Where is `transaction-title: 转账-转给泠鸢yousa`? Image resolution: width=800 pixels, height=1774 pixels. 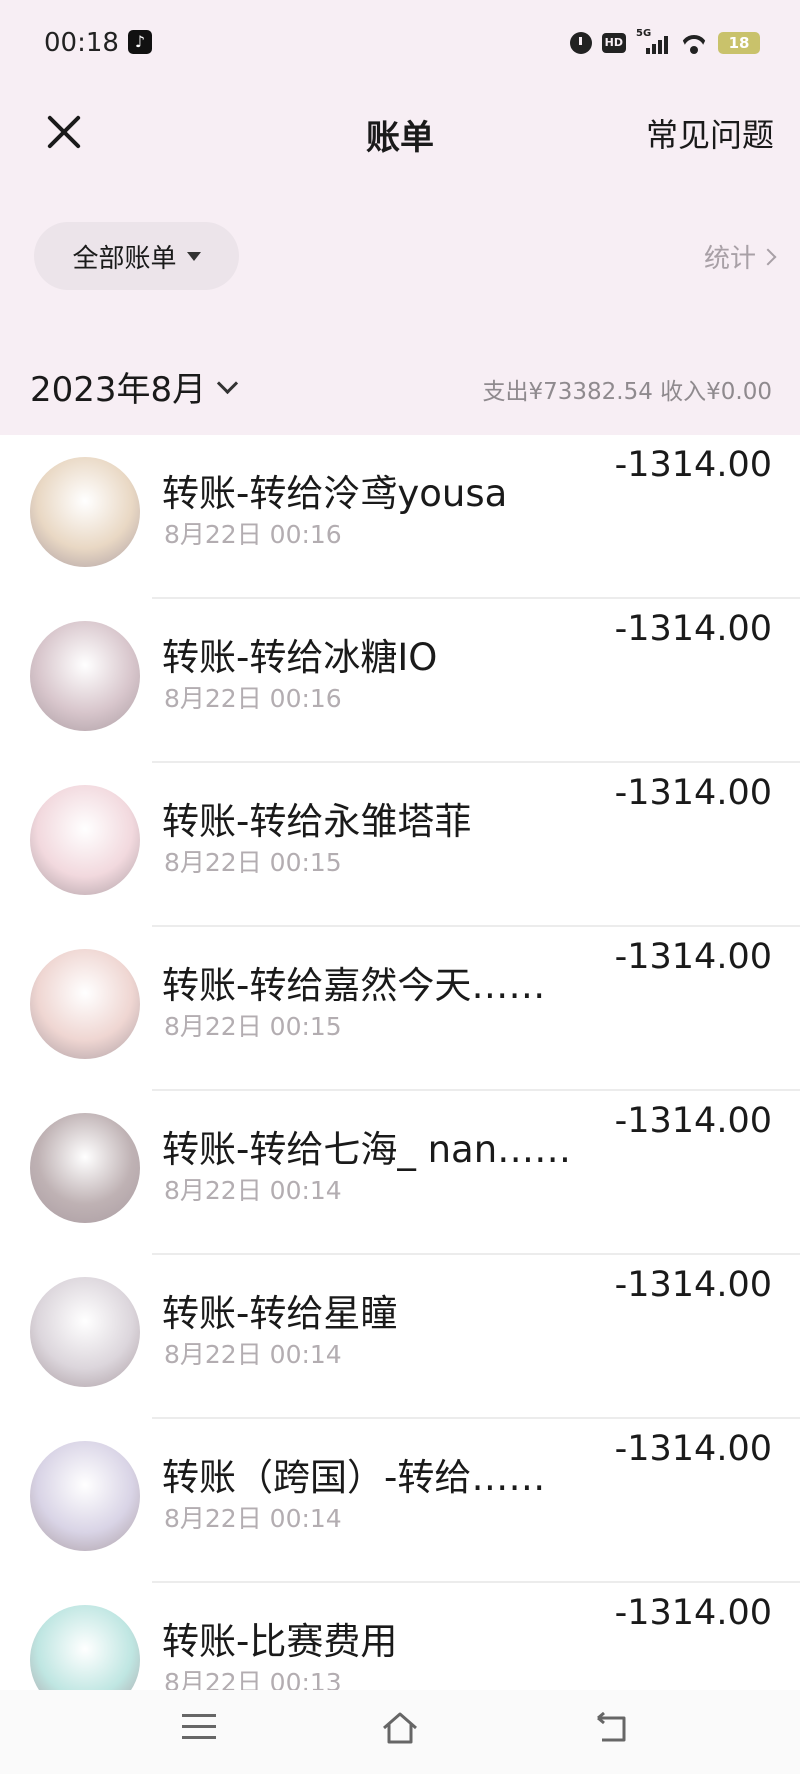
transaction-title: 转账-转给泠鸢yousa is located at coordinates (335, 493).